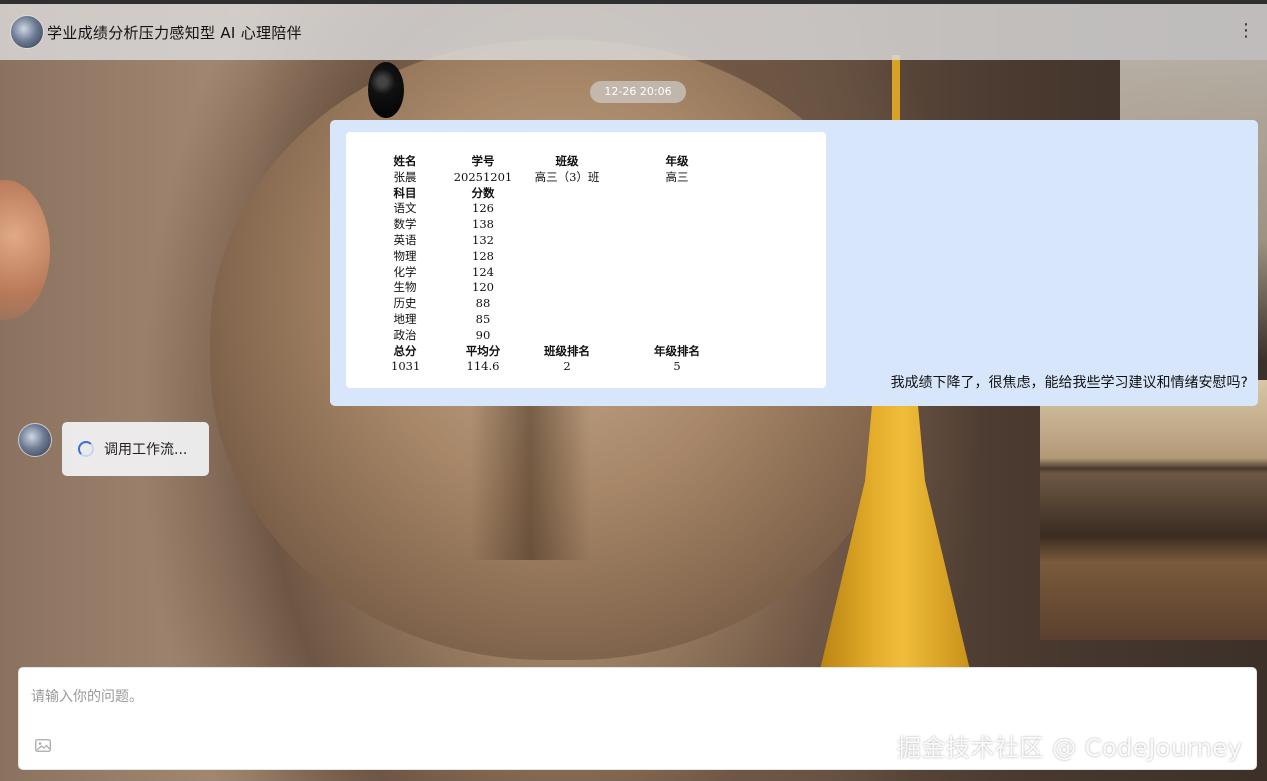 The height and width of the screenshot is (781, 1267). I want to click on score-sheet-row: 数学 138, so click(569, 225).